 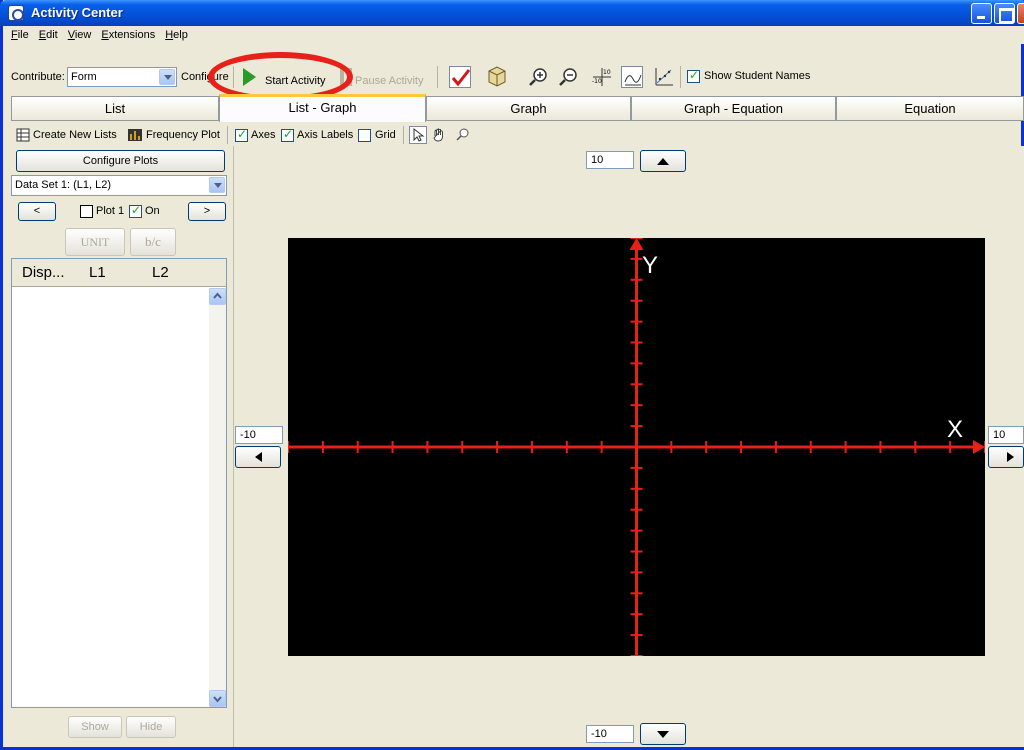 I want to click on xmax-input: 10, so click(x=1006, y=435).